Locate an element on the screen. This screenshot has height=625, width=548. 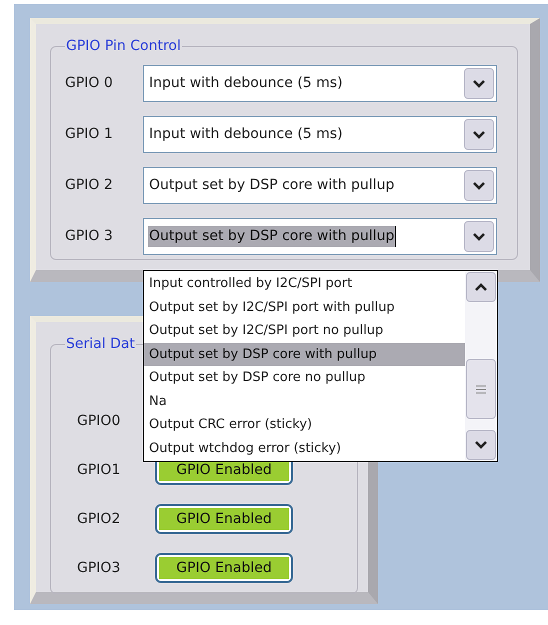
scroll-up-button is located at coordinates (481, 287).